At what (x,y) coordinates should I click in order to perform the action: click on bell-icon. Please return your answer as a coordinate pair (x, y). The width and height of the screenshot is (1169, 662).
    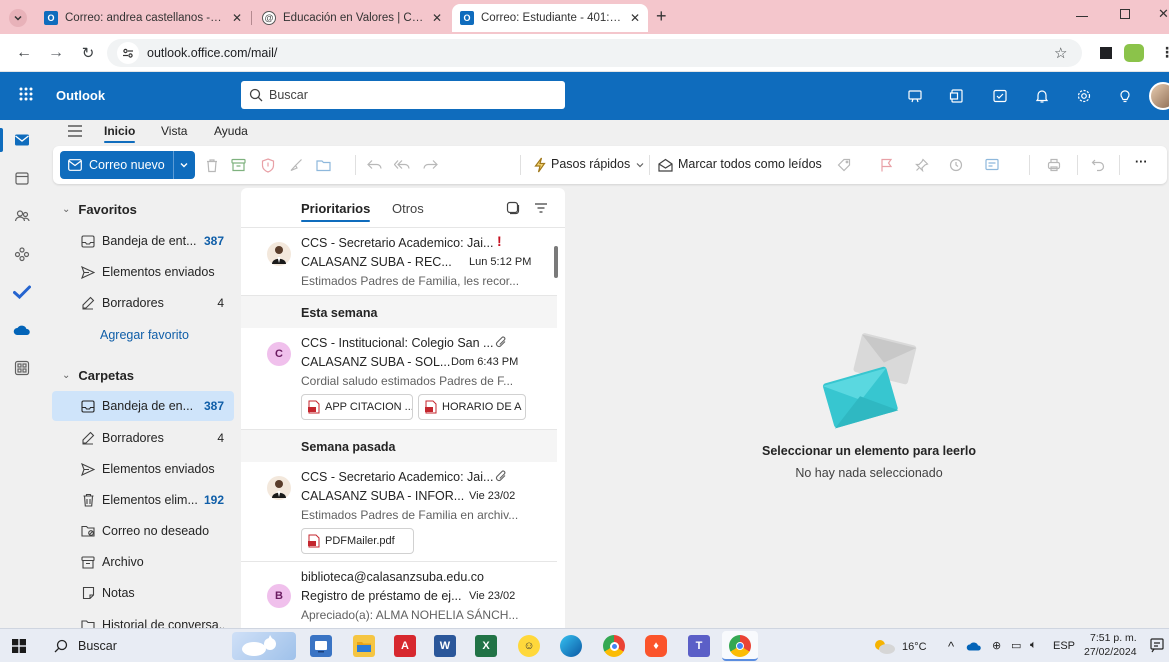
    Looking at the image, I should click on (1042, 96).